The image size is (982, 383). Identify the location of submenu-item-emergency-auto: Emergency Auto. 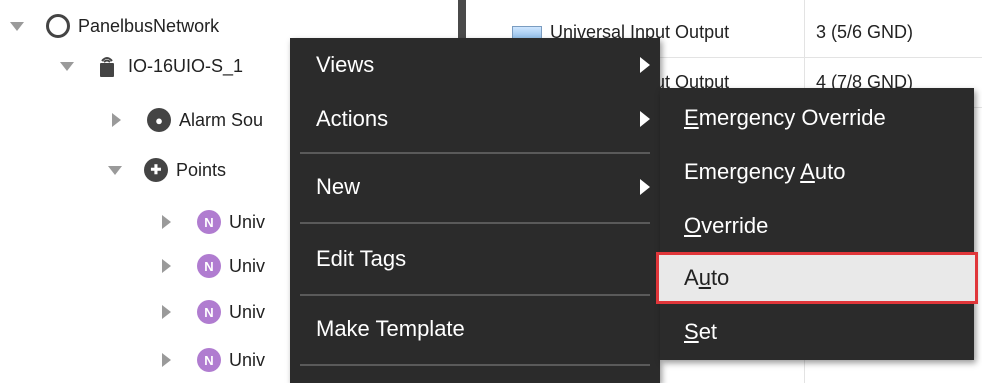
(817, 172).